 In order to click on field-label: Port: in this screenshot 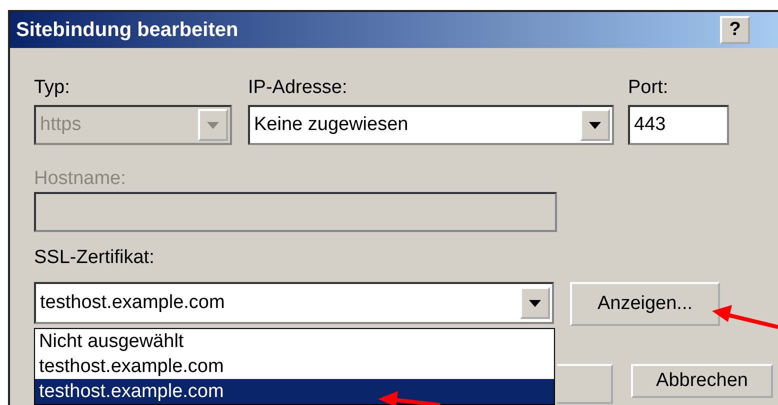, I will do `click(649, 88)`.